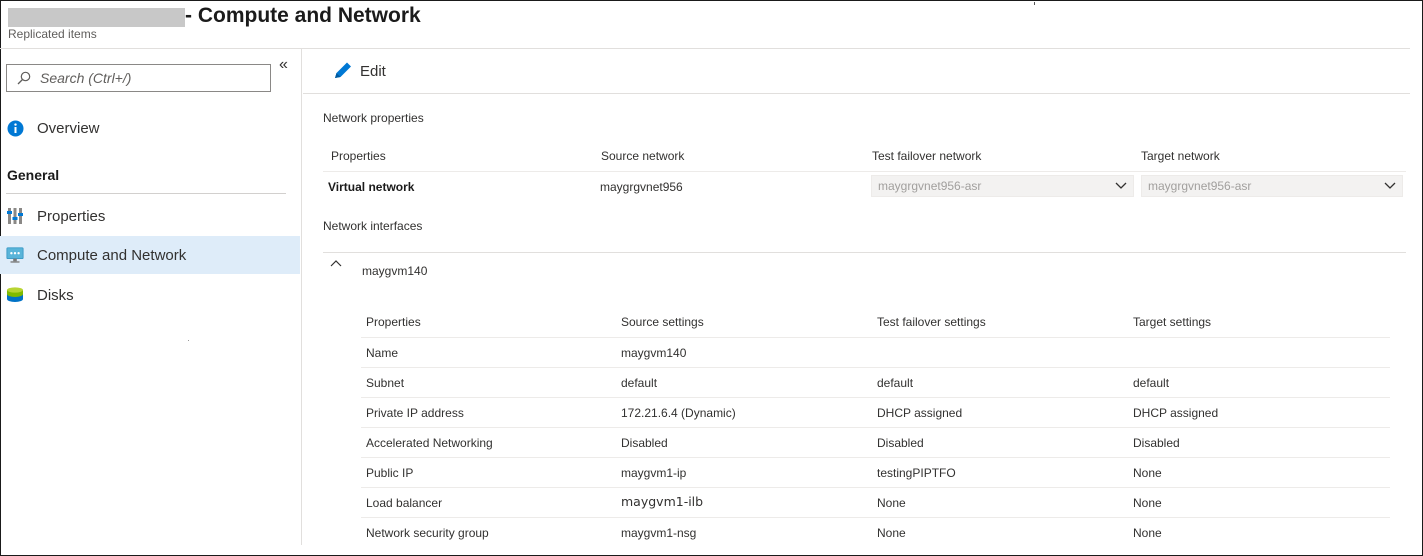 This screenshot has height=556, width=1423. I want to click on row-property: Accelerated Networking, so click(429, 443).